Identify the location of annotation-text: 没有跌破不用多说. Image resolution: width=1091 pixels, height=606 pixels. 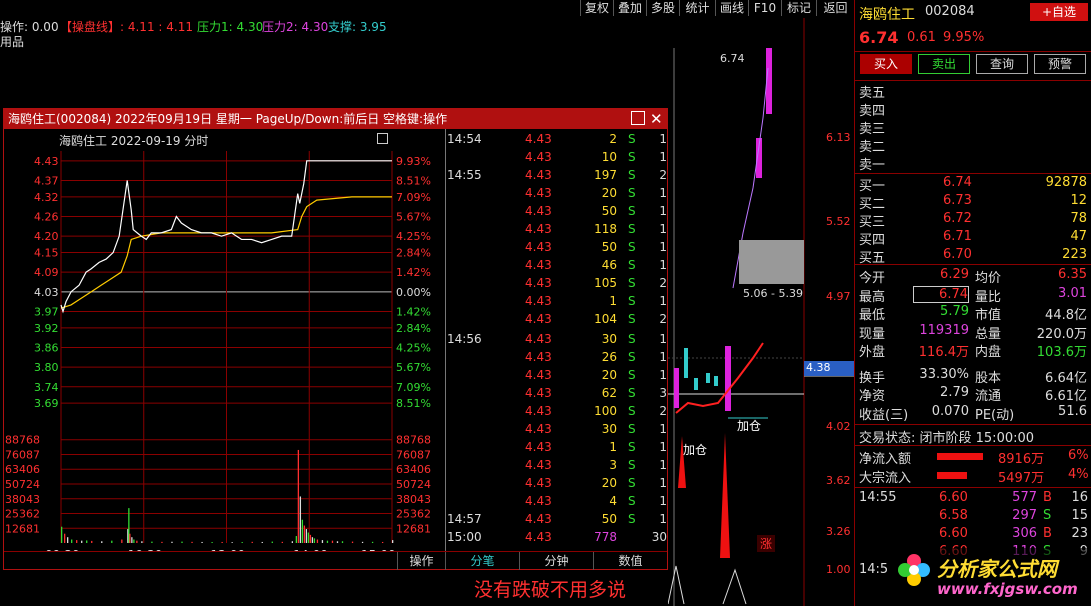
(550, 590).